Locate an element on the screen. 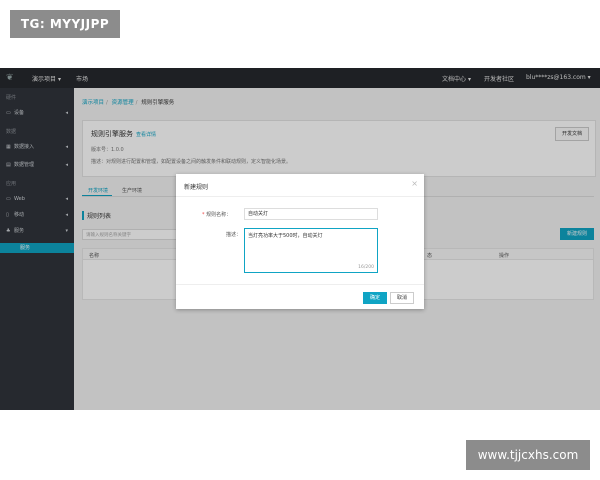  rule-name-input: 自动关灯 is located at coordinates (311, 214).